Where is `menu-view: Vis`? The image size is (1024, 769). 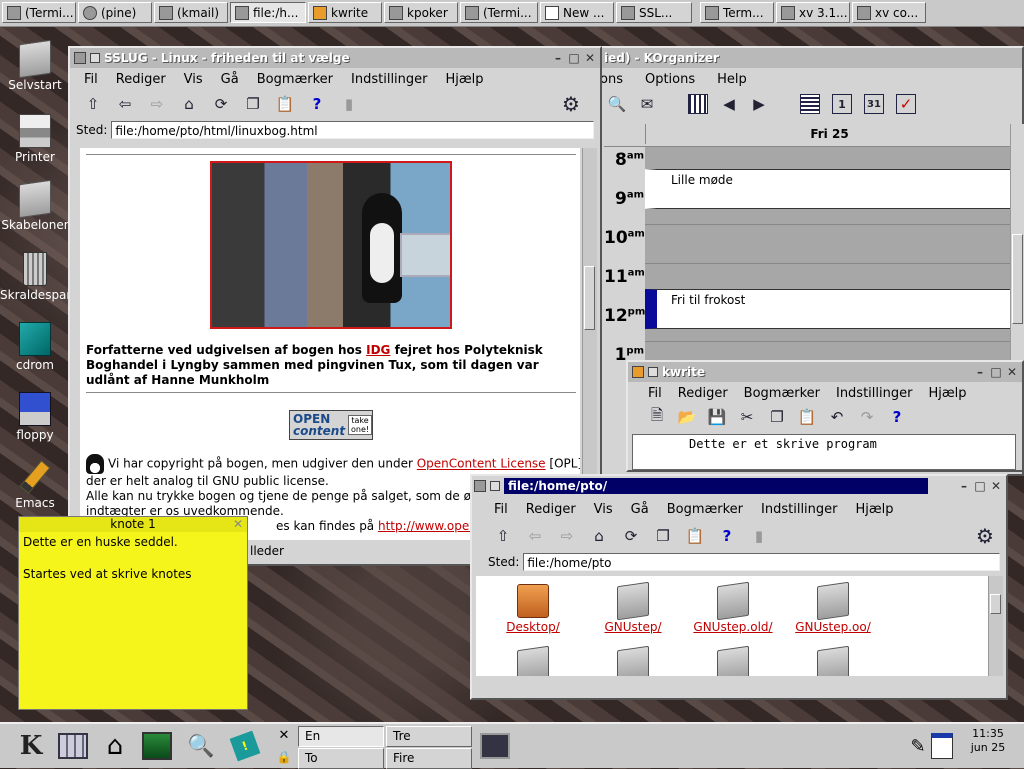 menu-view: Vis is located at coordinates (603, 509).